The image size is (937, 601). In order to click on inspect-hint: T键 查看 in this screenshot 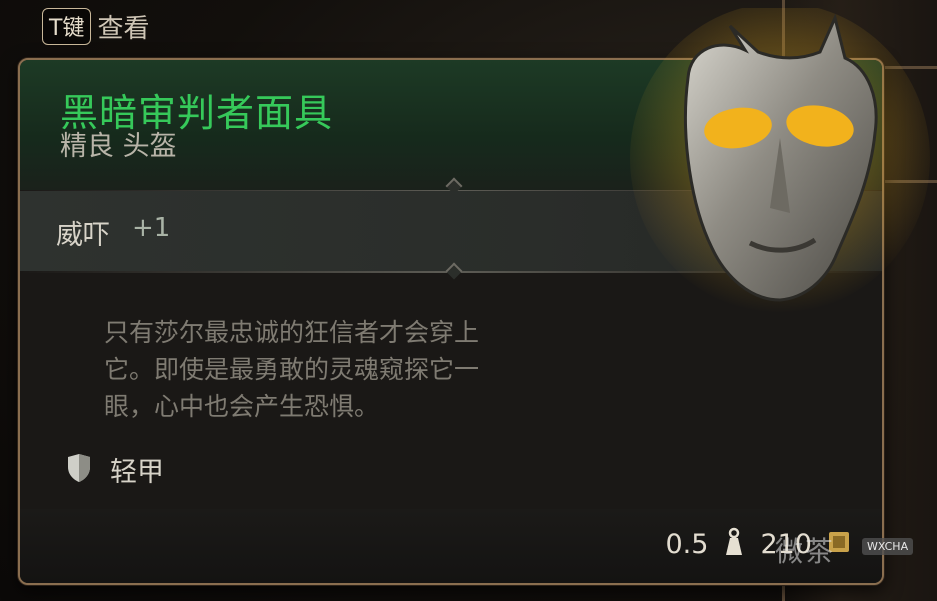, I will do `click(95, 26)`.